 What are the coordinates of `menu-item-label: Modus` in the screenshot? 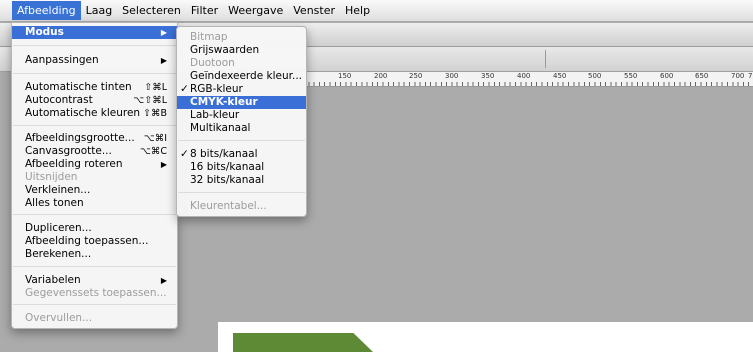 It's located at (44, 32).